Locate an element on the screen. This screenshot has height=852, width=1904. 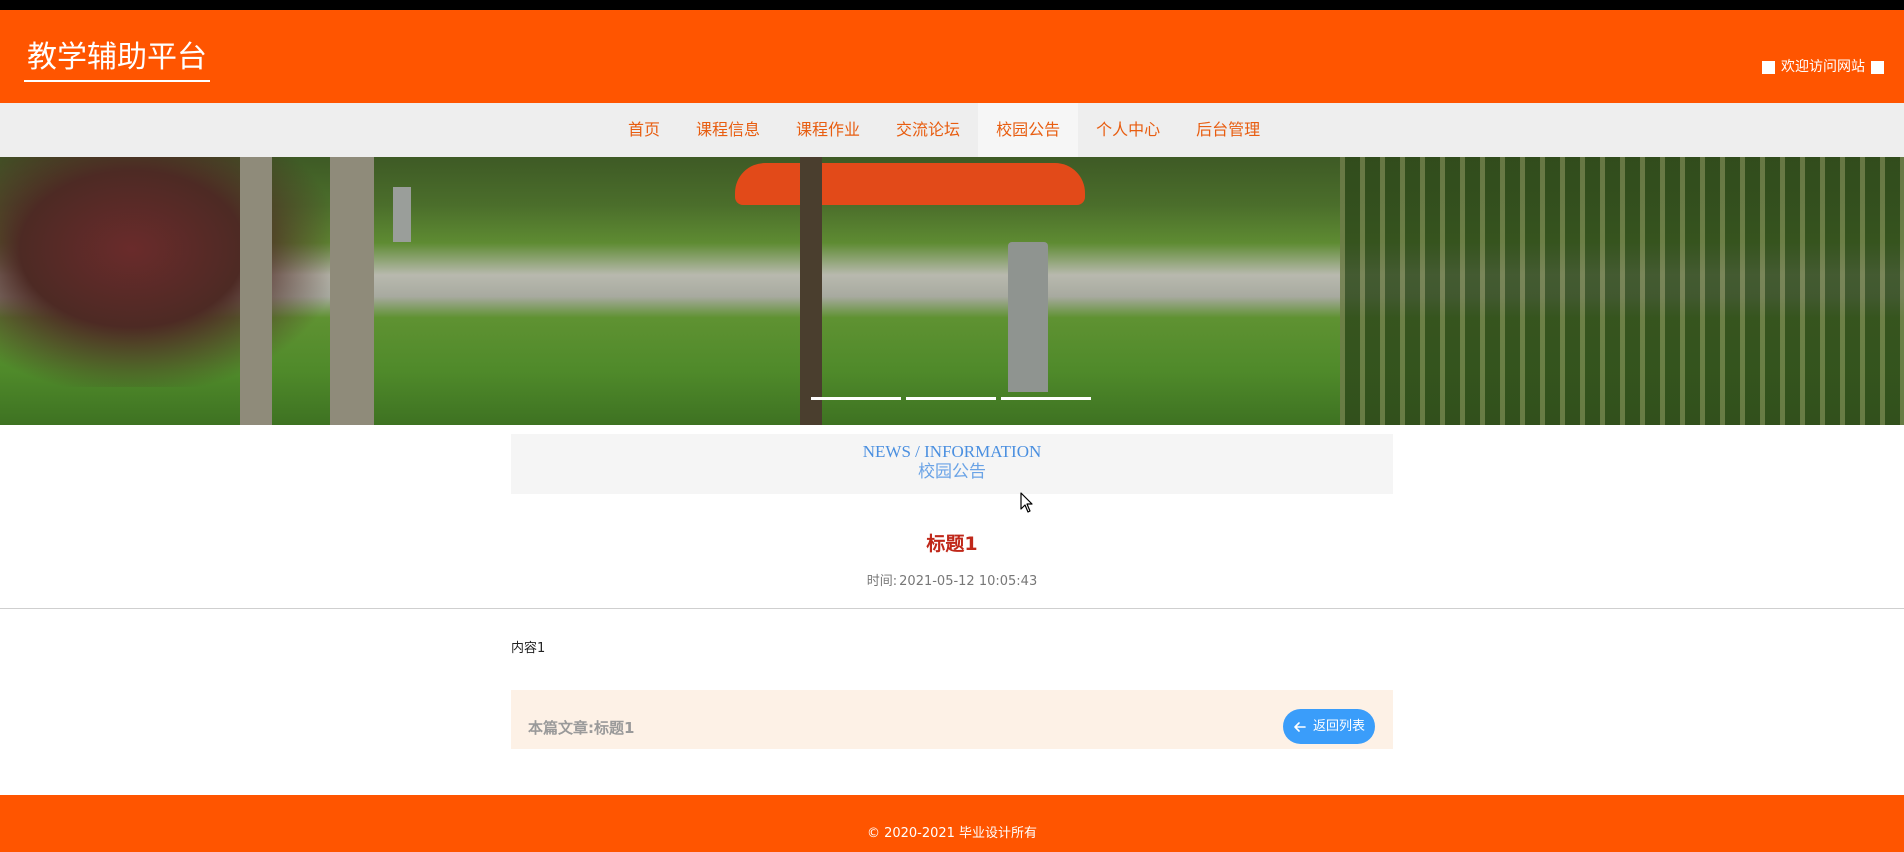
divider is located at coordinates (952, 608).